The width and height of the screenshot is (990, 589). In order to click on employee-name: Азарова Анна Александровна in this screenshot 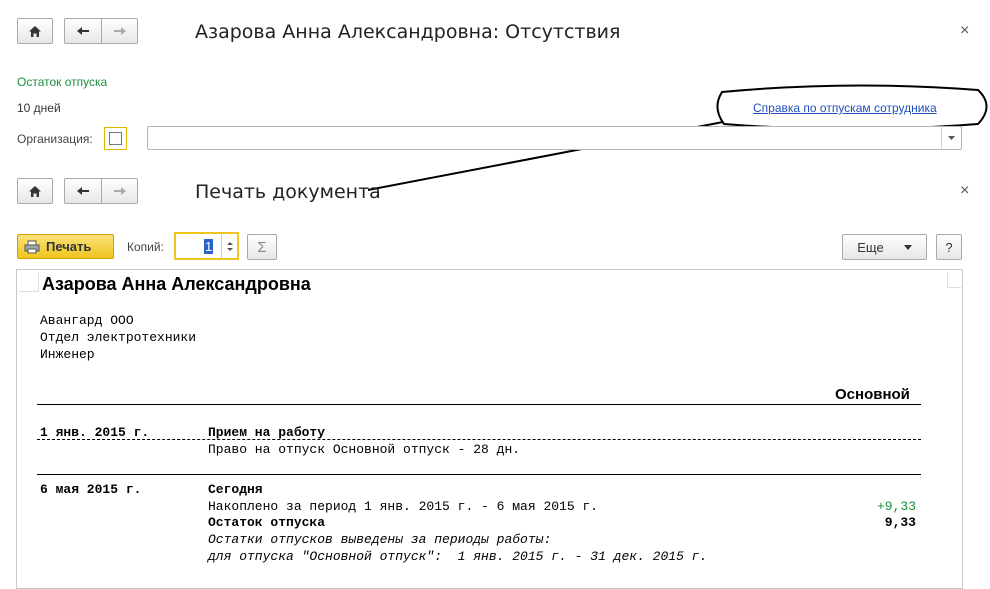, I will do `click(176, 284)`.